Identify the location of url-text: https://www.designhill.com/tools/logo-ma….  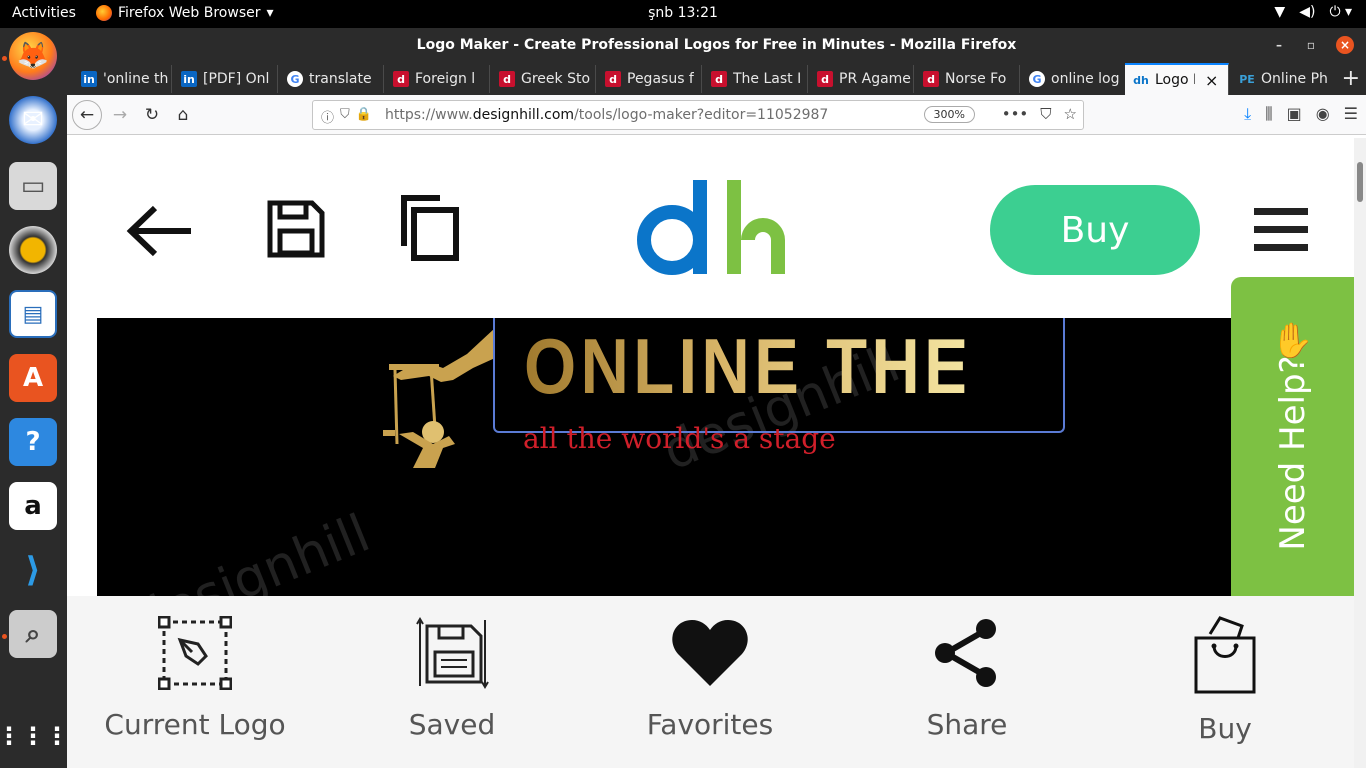
(606, 115).